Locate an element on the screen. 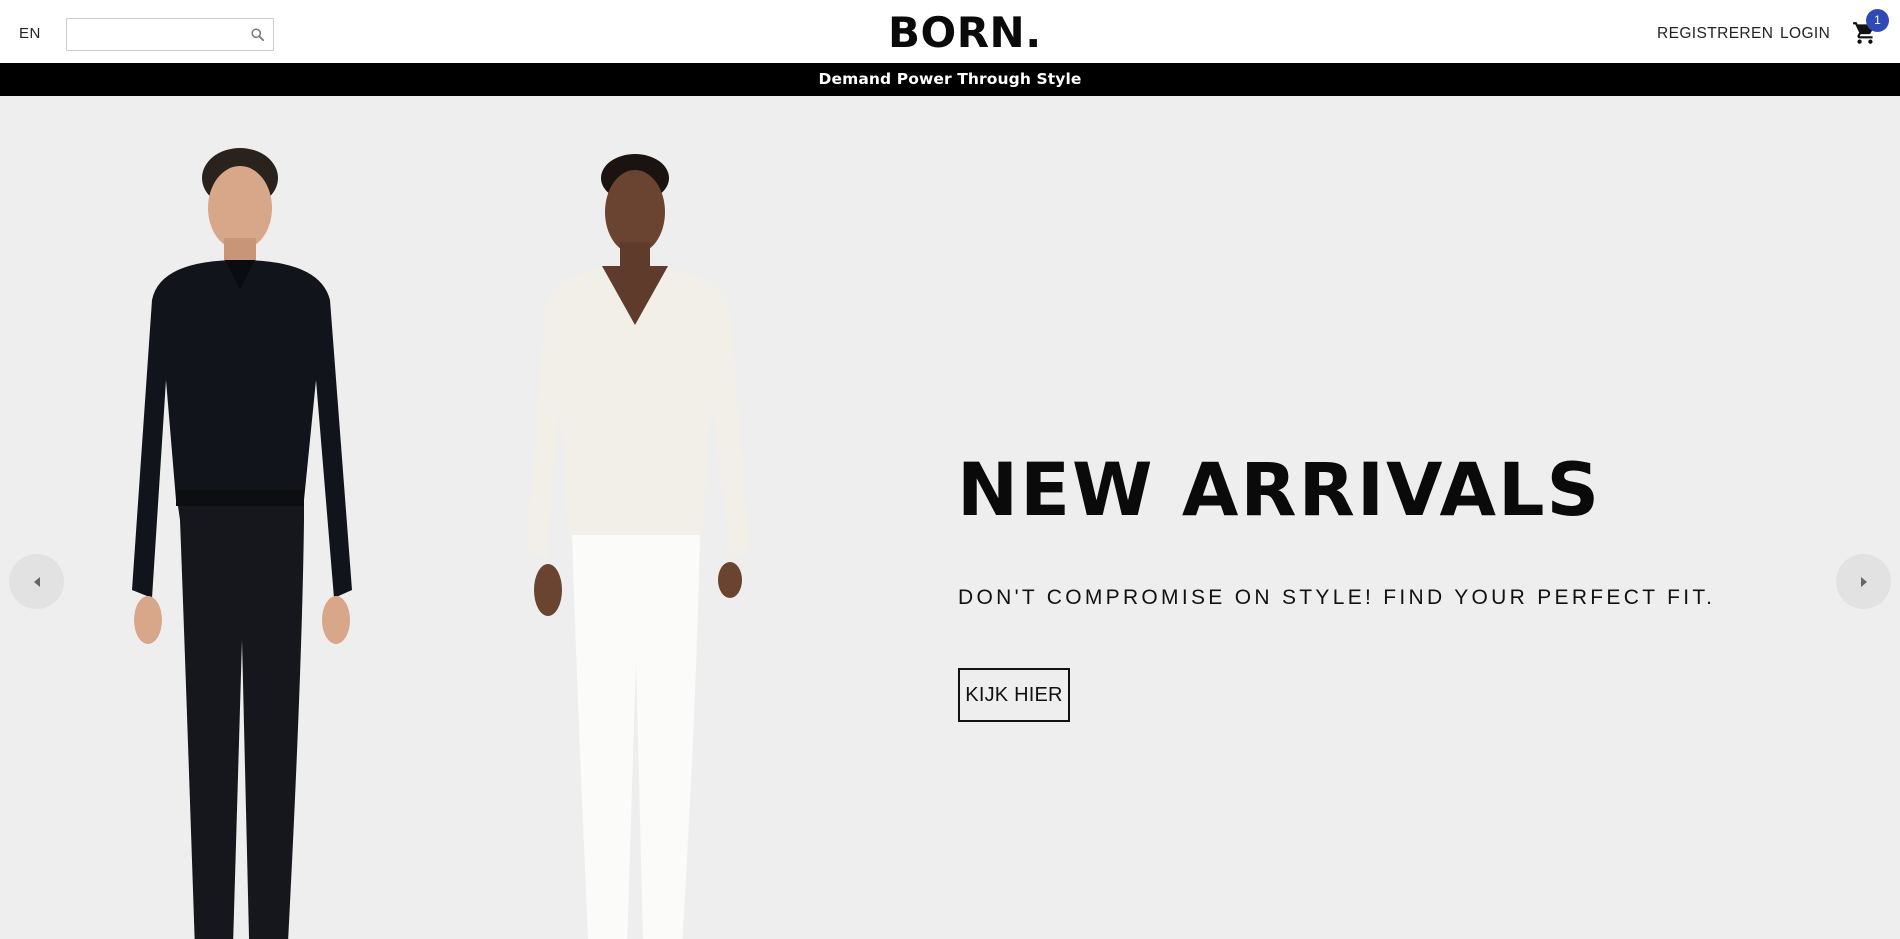  model-white-outfit is located at coordinates (638, 546).